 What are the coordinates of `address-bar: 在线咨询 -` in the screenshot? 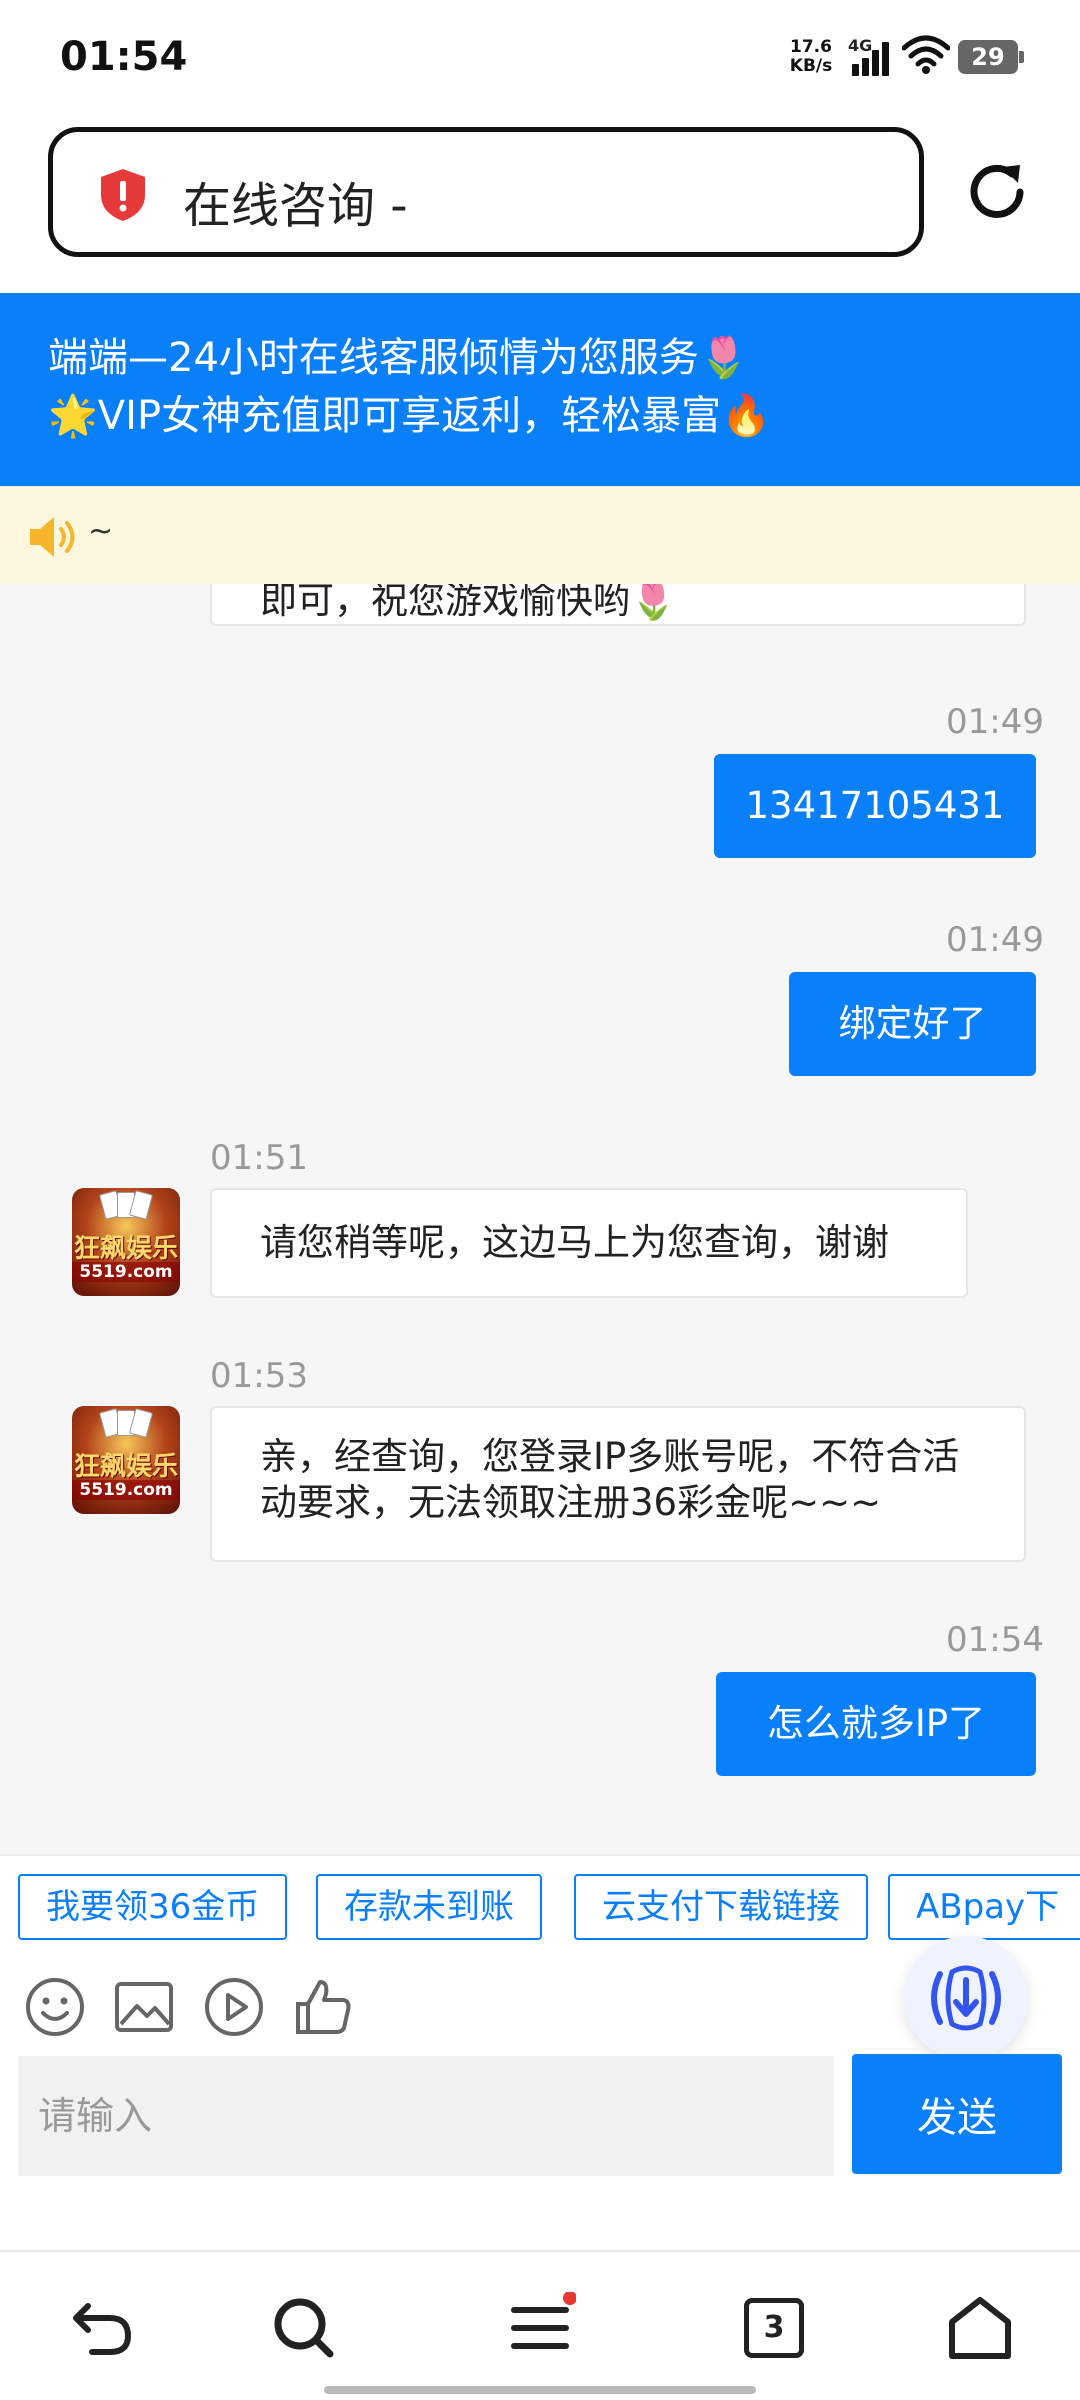 It's located at (486, 192).